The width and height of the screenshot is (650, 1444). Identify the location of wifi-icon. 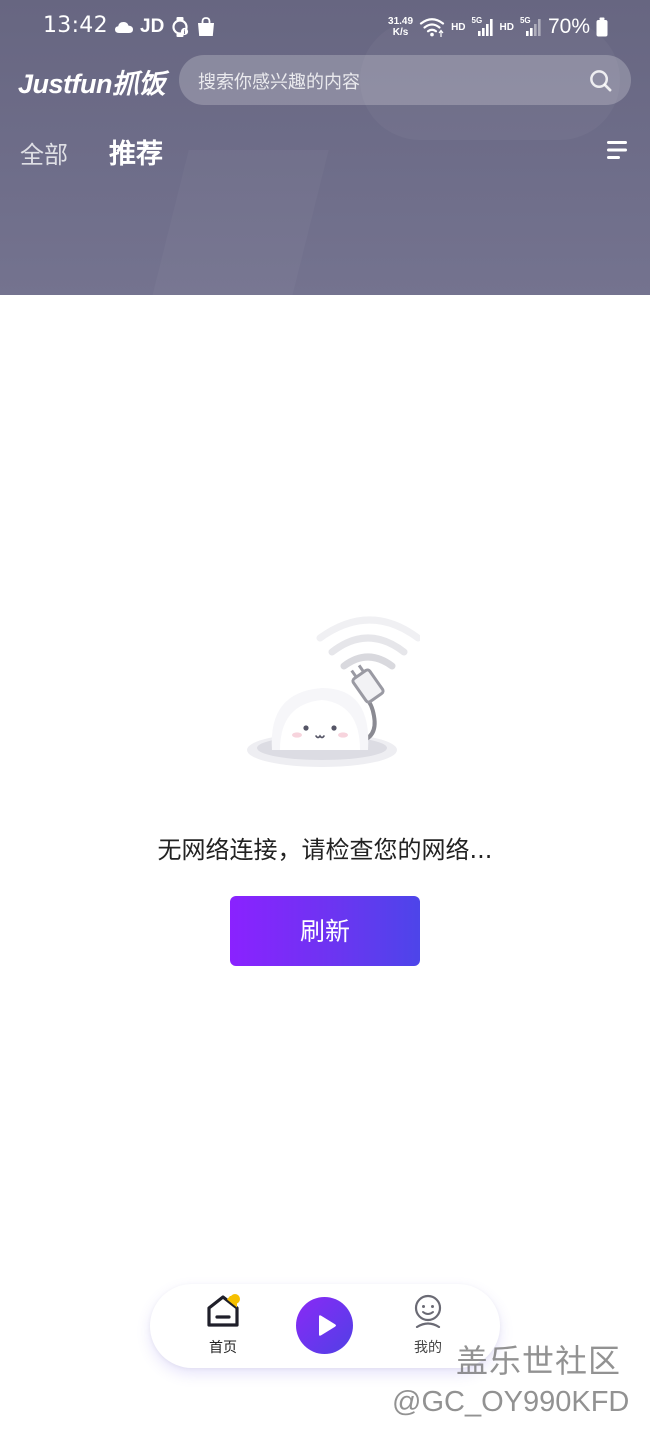
(432, 27).